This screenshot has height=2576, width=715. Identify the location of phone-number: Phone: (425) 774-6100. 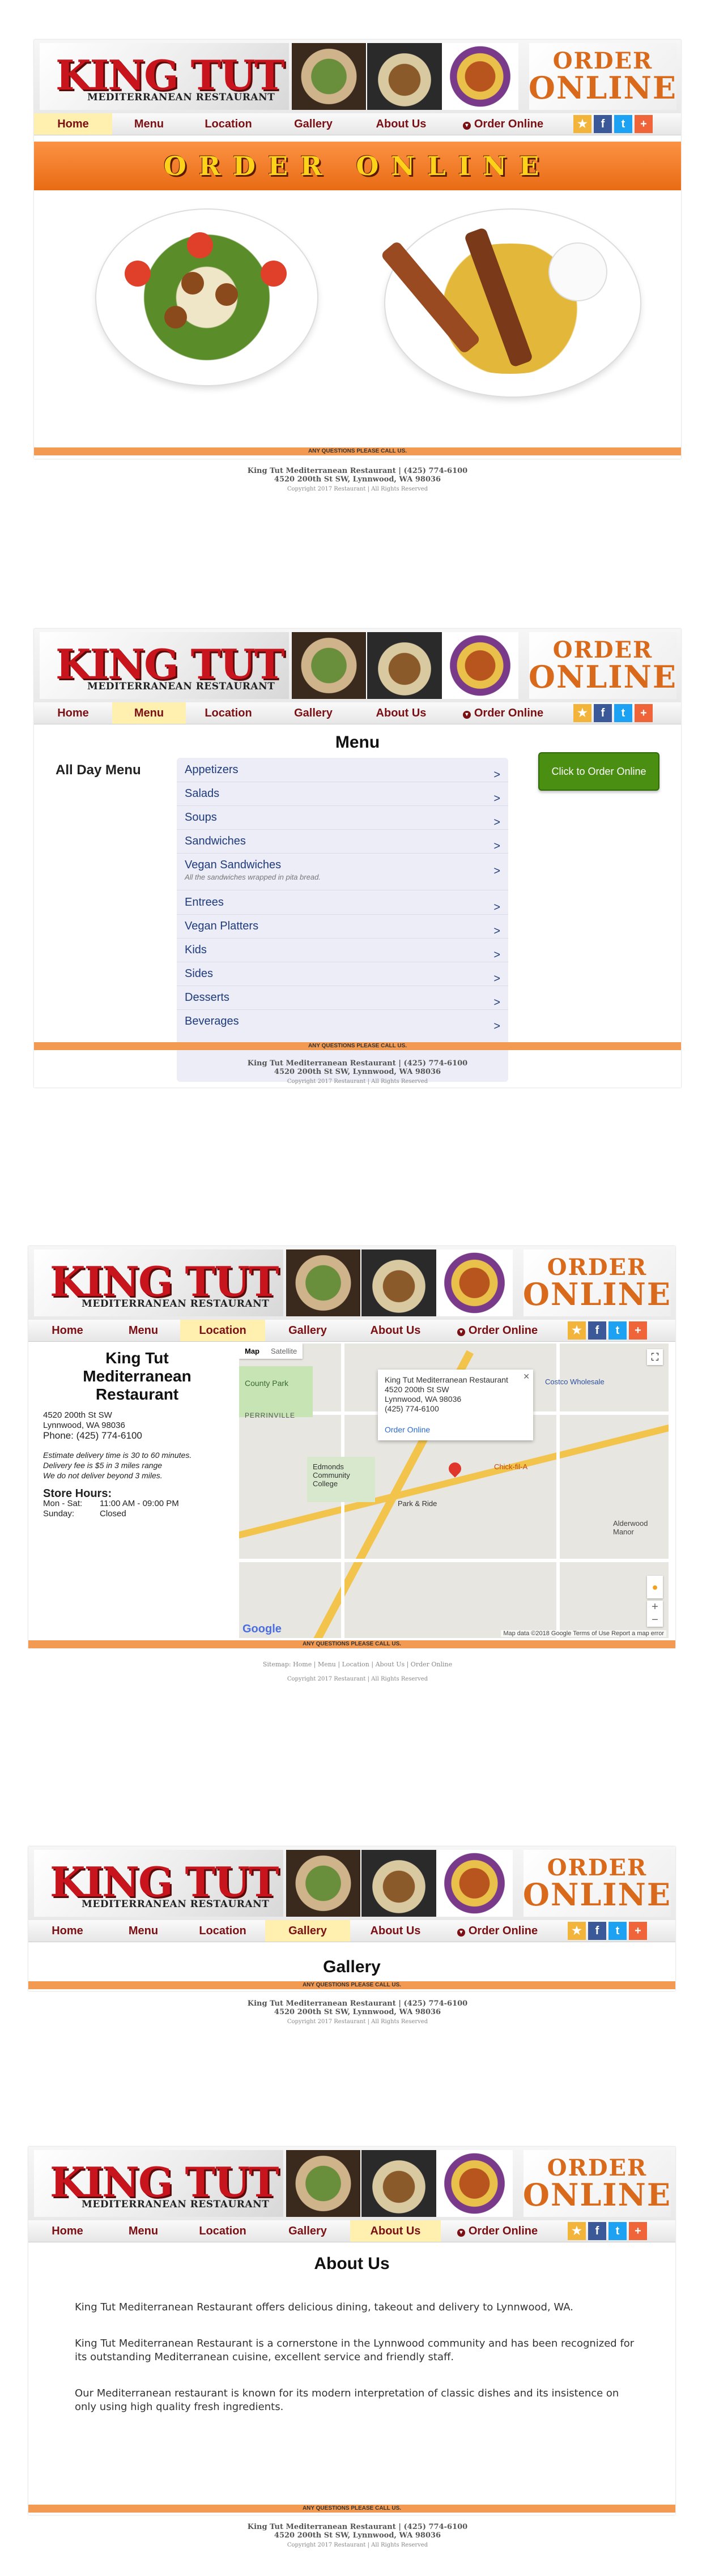
(117, 1436).